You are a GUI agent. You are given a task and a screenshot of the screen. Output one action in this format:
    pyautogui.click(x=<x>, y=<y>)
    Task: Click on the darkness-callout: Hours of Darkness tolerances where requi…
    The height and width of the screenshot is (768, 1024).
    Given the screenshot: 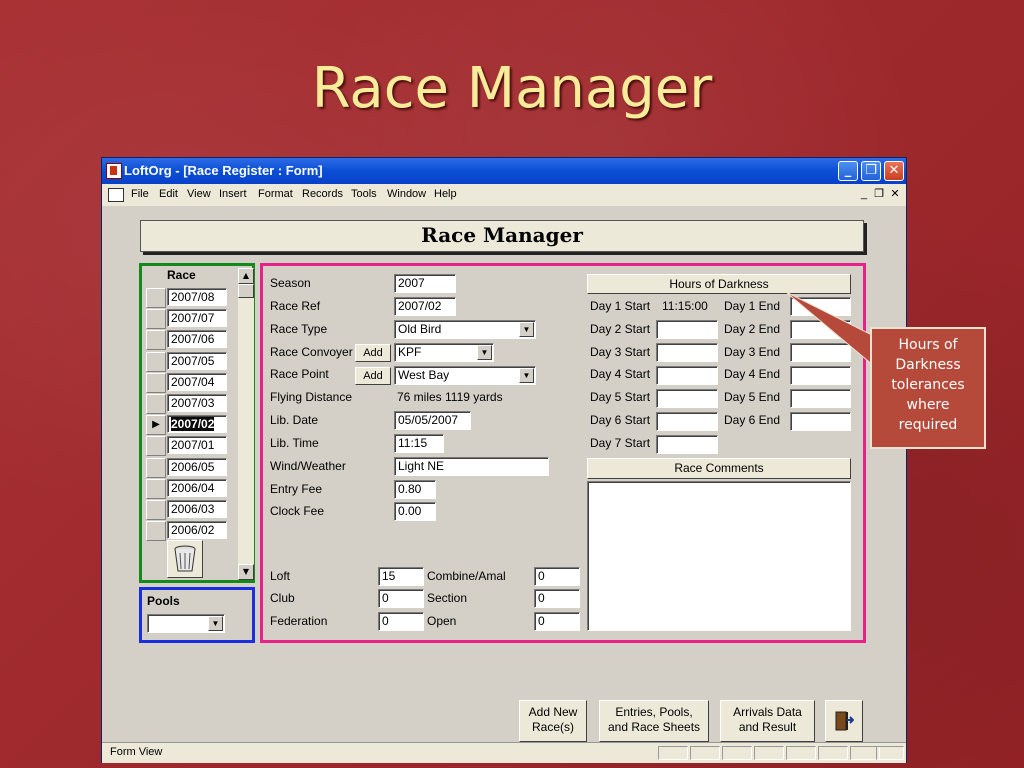 What is the action you would take?
    pyautogui.click(x=928, y=388)
    